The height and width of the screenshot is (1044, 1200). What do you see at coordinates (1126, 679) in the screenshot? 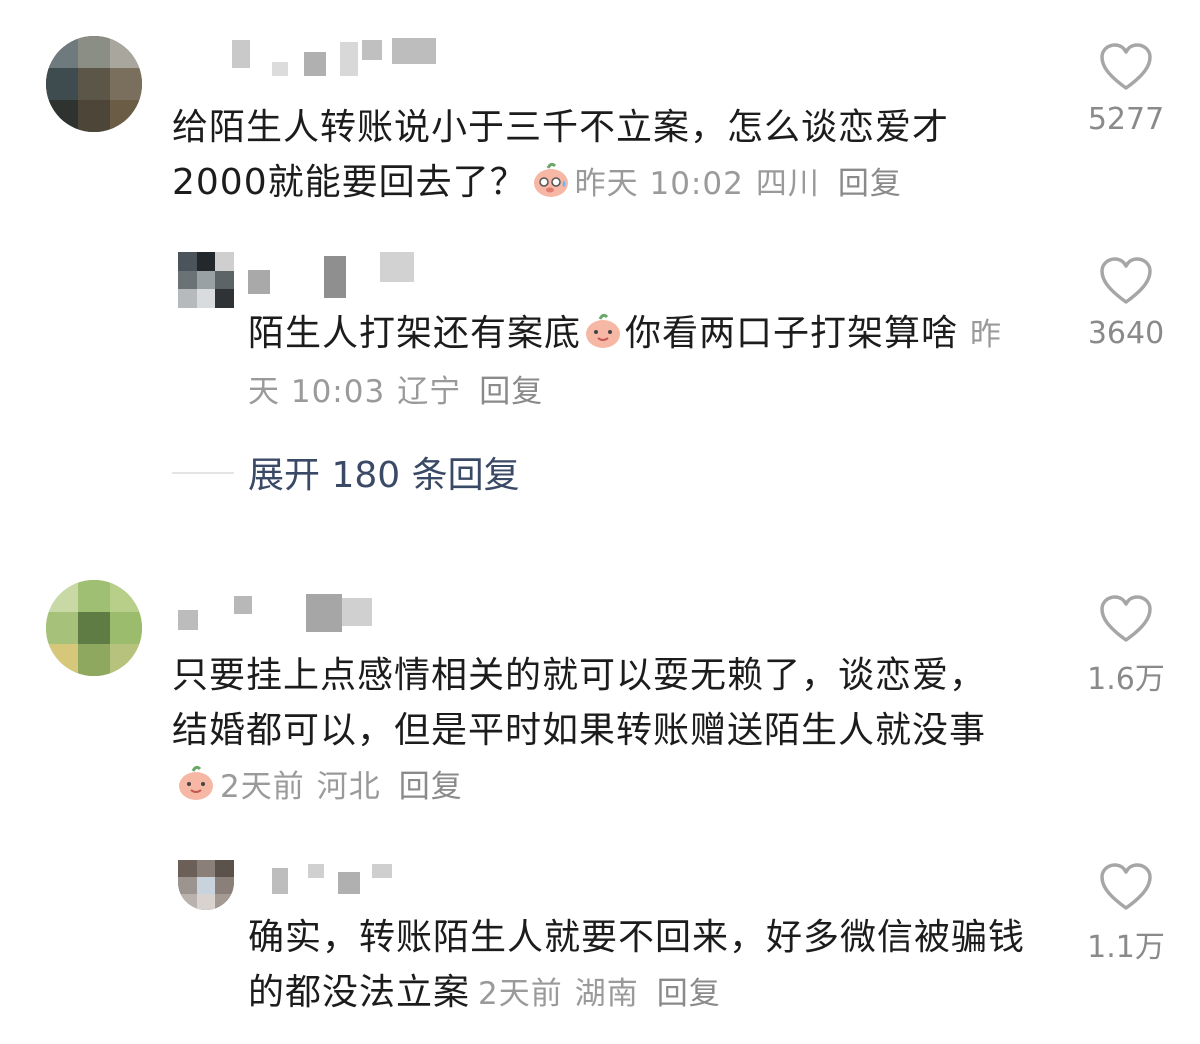
I see `like-count: 1.6万` at bounding box center [1126, 679].